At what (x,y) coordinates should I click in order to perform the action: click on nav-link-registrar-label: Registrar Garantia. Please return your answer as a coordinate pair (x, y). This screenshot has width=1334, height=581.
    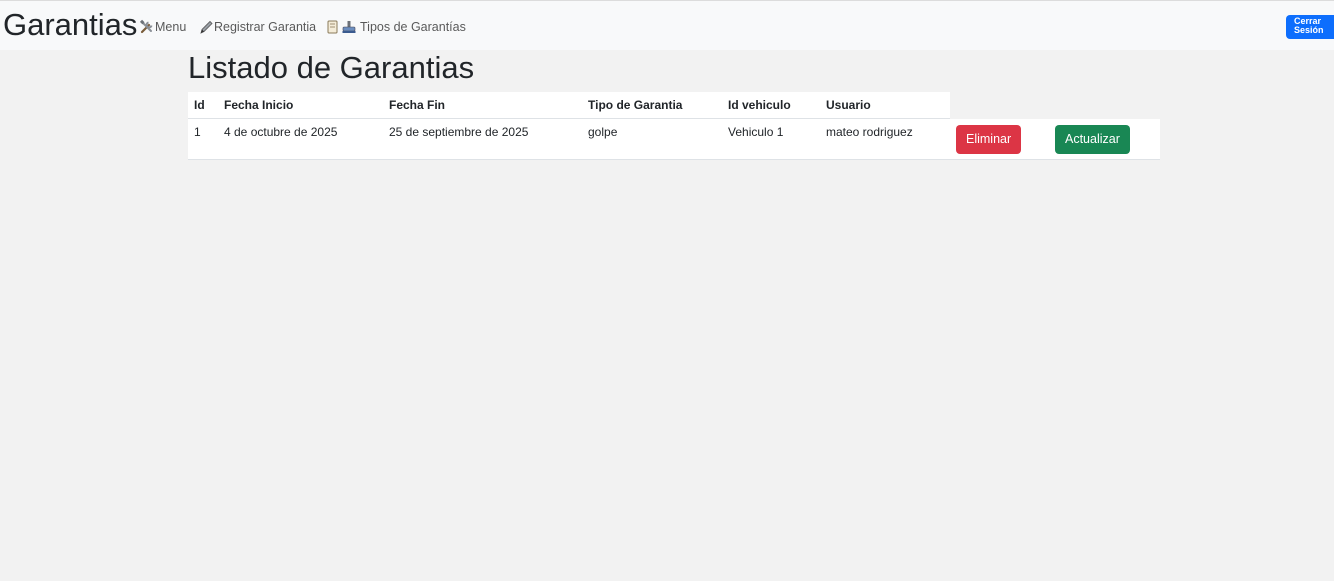
    Looking at the image, I should click on (265, 27).